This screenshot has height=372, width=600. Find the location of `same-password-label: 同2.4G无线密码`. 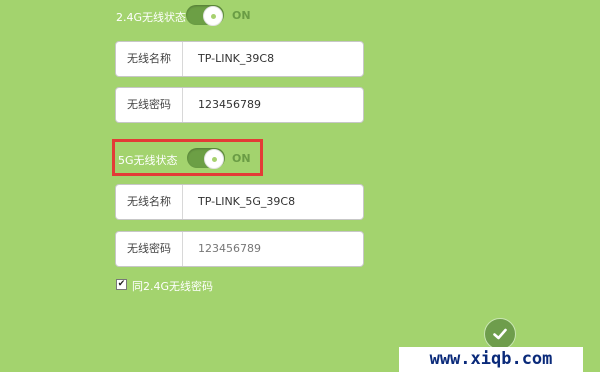

same-password-label: 同2.4G无线密码 is located at coordinates (173, 286).